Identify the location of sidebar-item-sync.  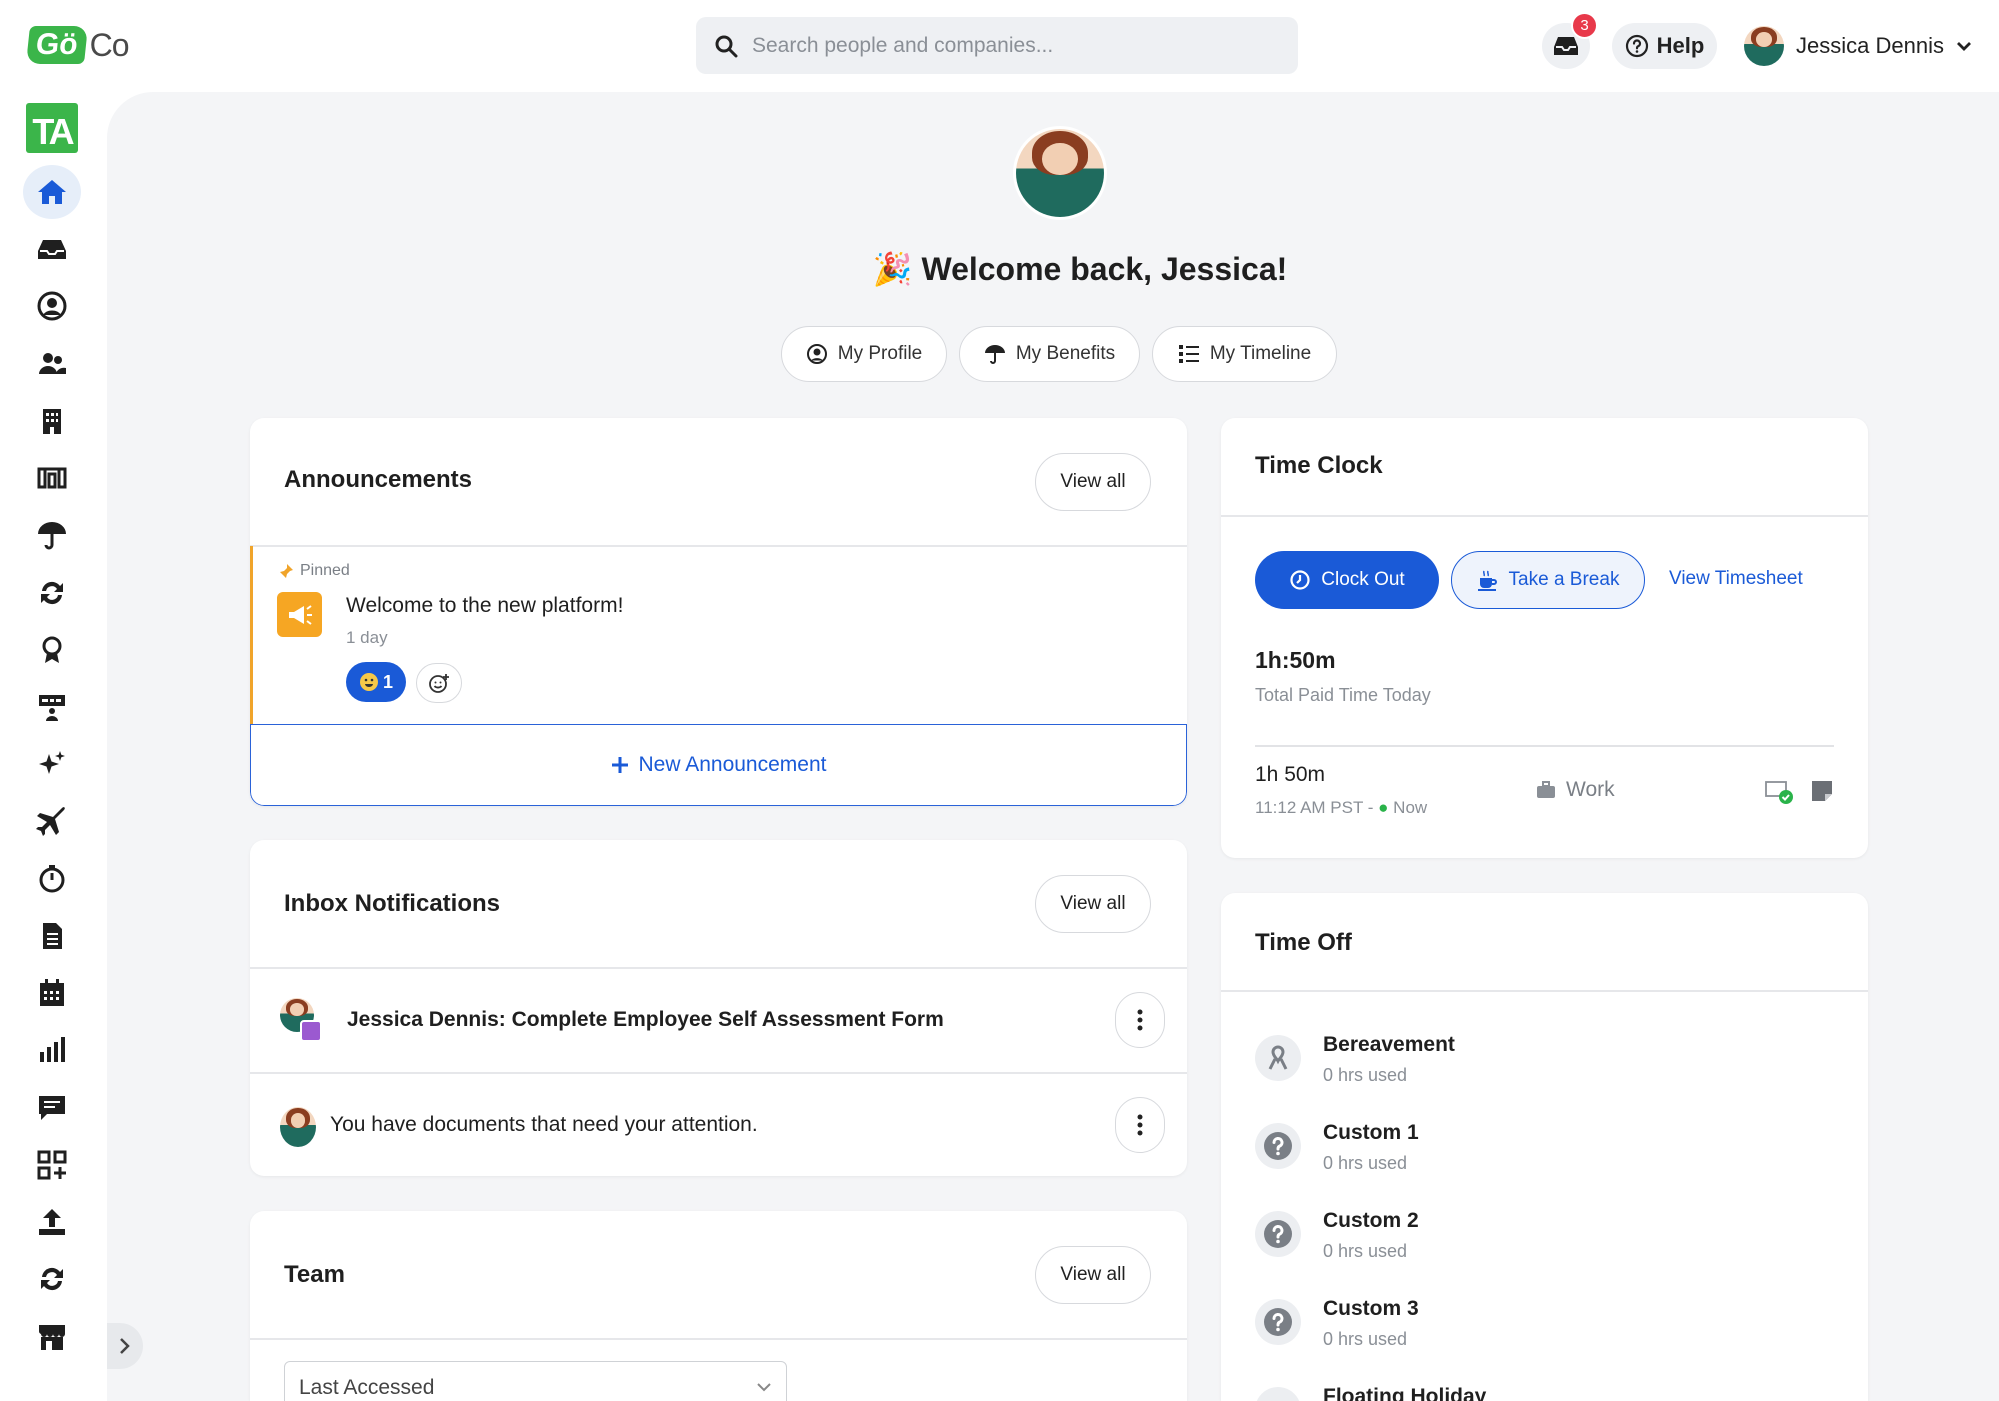
(52, 593).